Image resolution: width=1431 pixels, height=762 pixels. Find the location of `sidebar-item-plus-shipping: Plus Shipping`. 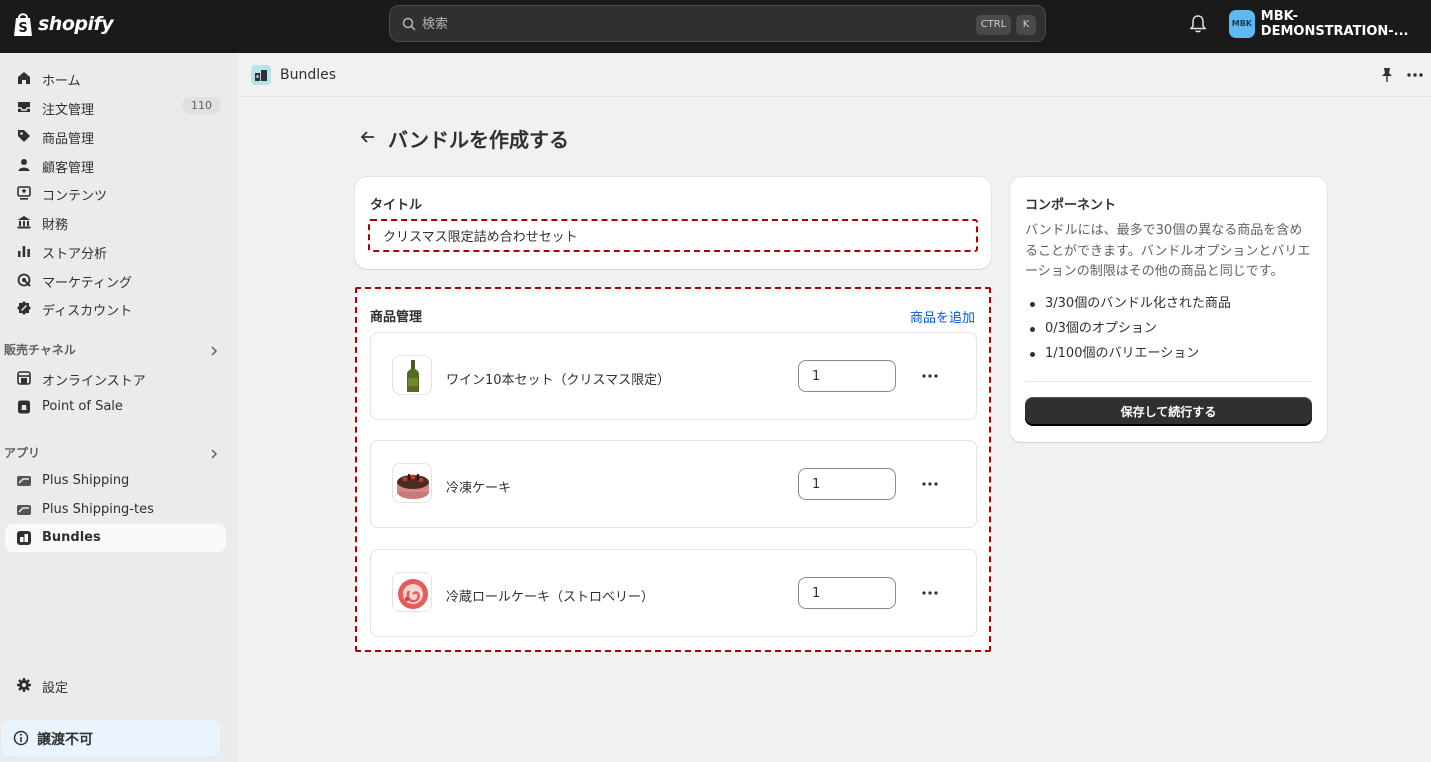

sidebar-item-plus-shipping: Plus Shipping is located at coordinates (115, 481).